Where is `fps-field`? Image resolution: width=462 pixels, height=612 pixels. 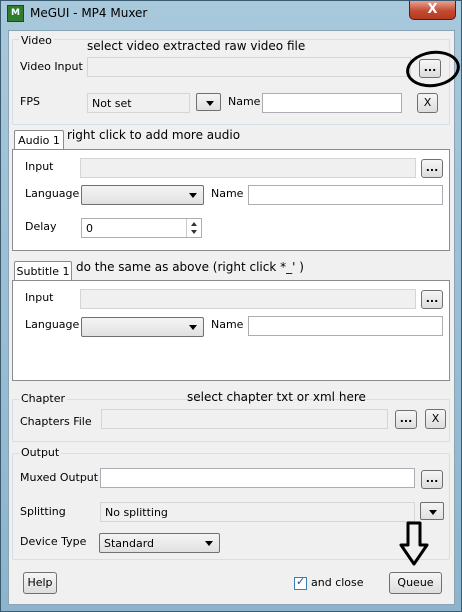 fps-field is located at coordinates (138, 103).